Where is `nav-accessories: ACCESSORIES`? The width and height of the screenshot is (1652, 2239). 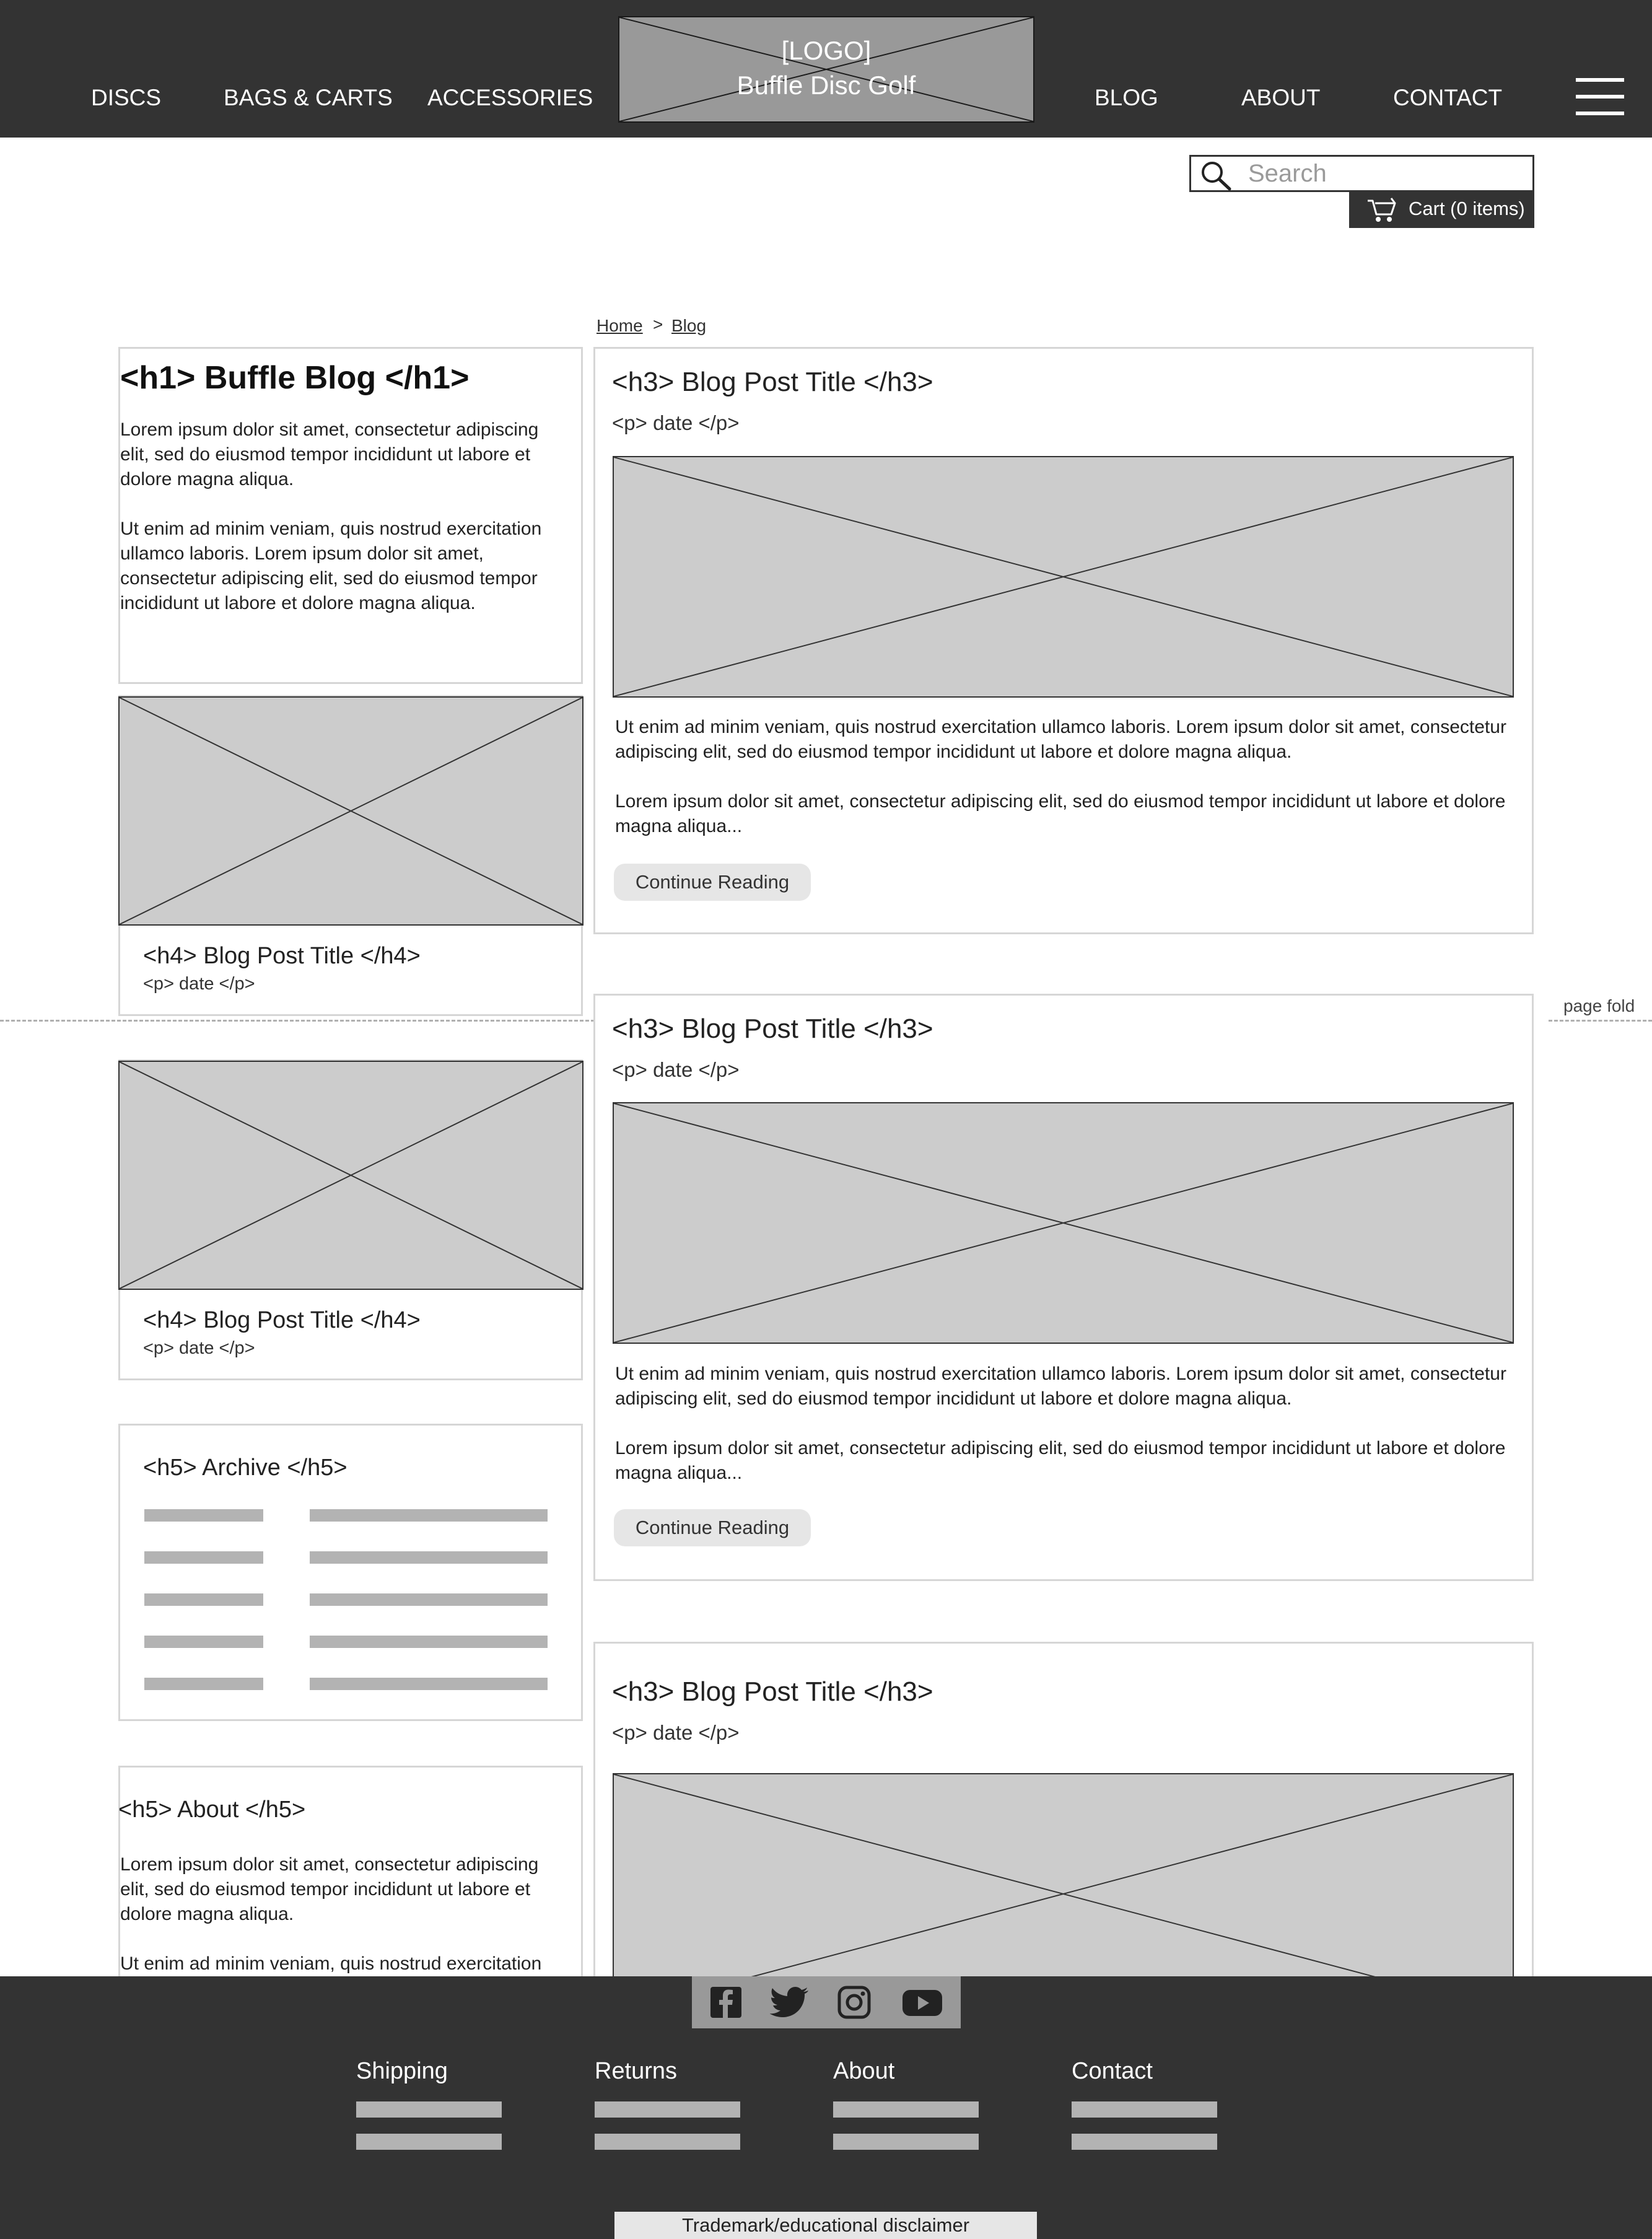 nav-accessories: ACCESSORIES is located at coordinates (510, 98).